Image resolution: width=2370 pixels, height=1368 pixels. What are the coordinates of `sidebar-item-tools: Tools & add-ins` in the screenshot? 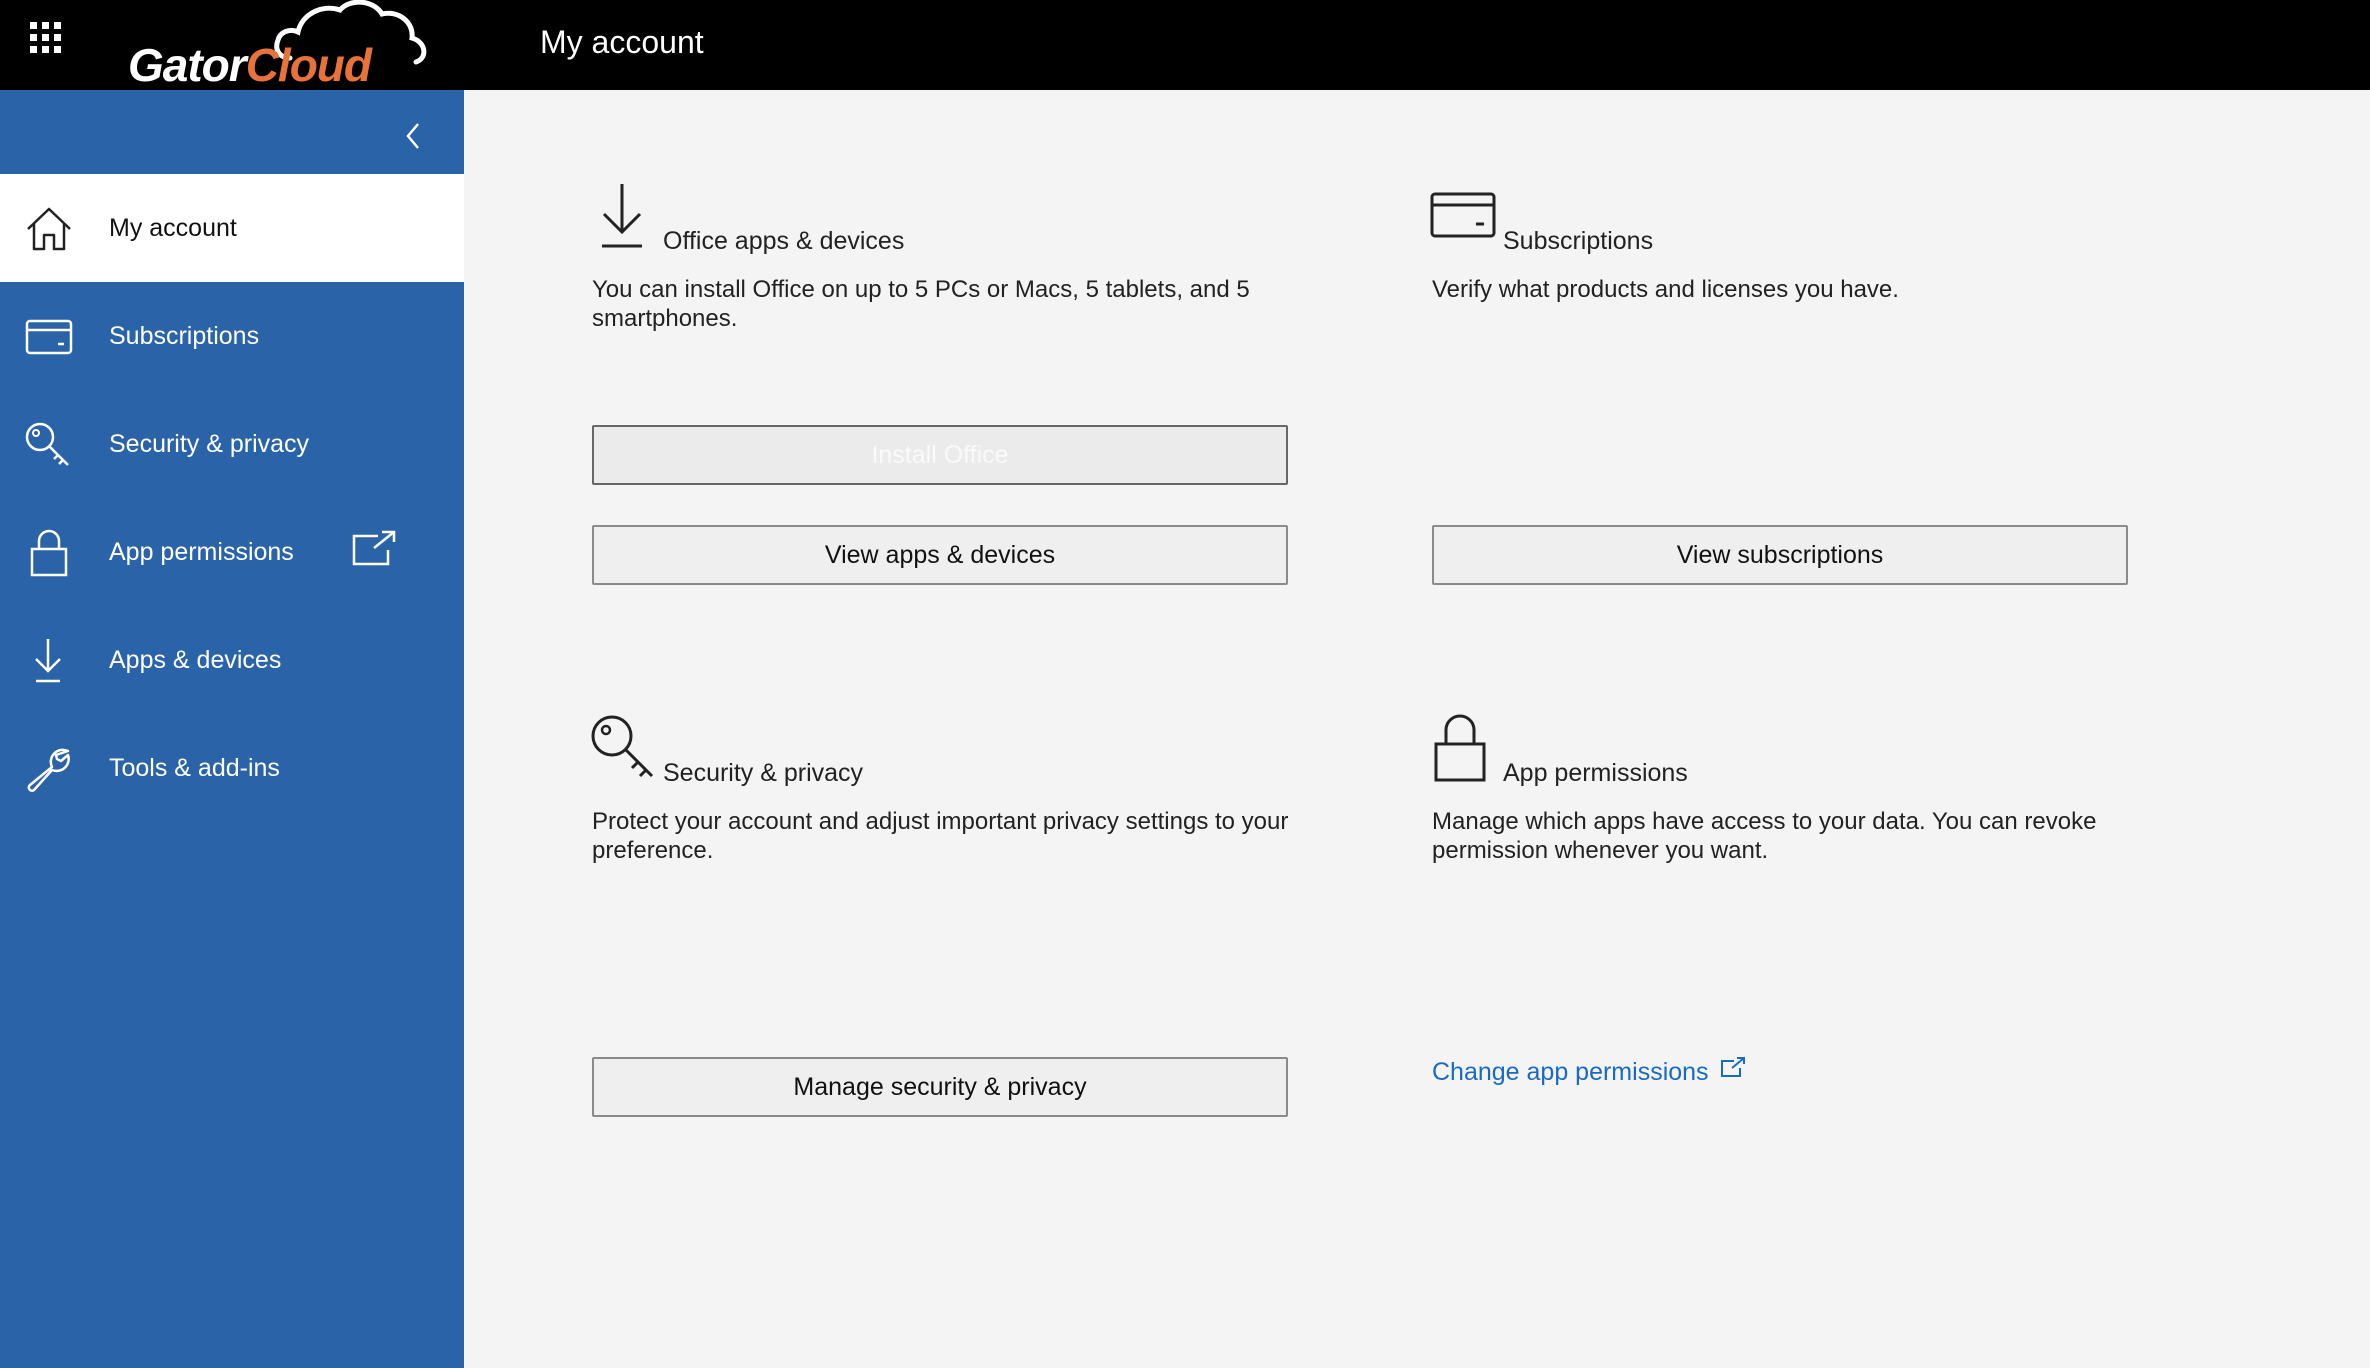 It's located at (232, 768).